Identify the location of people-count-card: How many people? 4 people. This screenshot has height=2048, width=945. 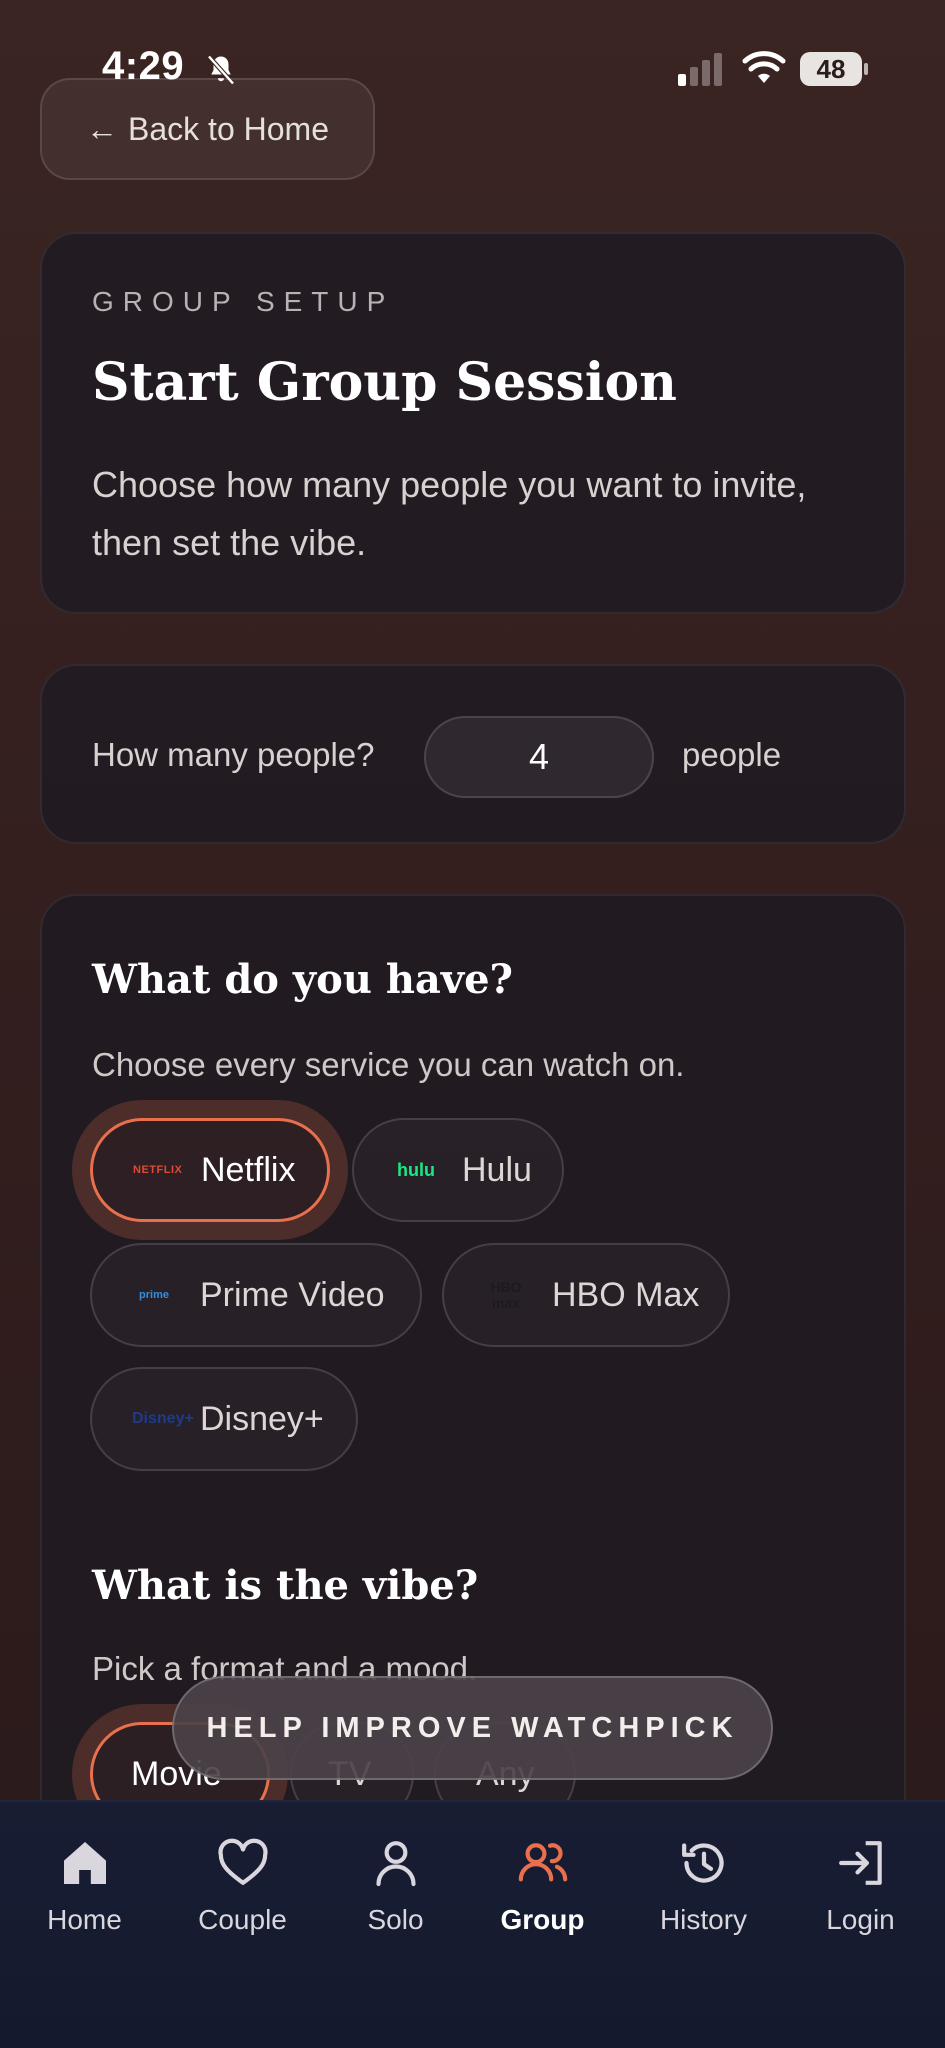
(473, 754).